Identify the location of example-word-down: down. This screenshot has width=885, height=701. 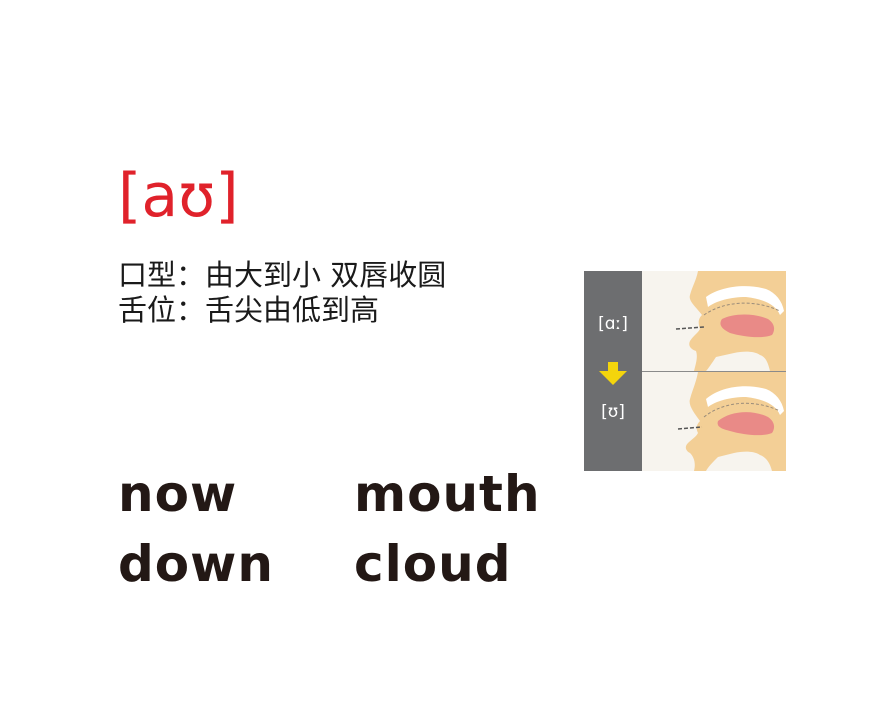
(196, 564).